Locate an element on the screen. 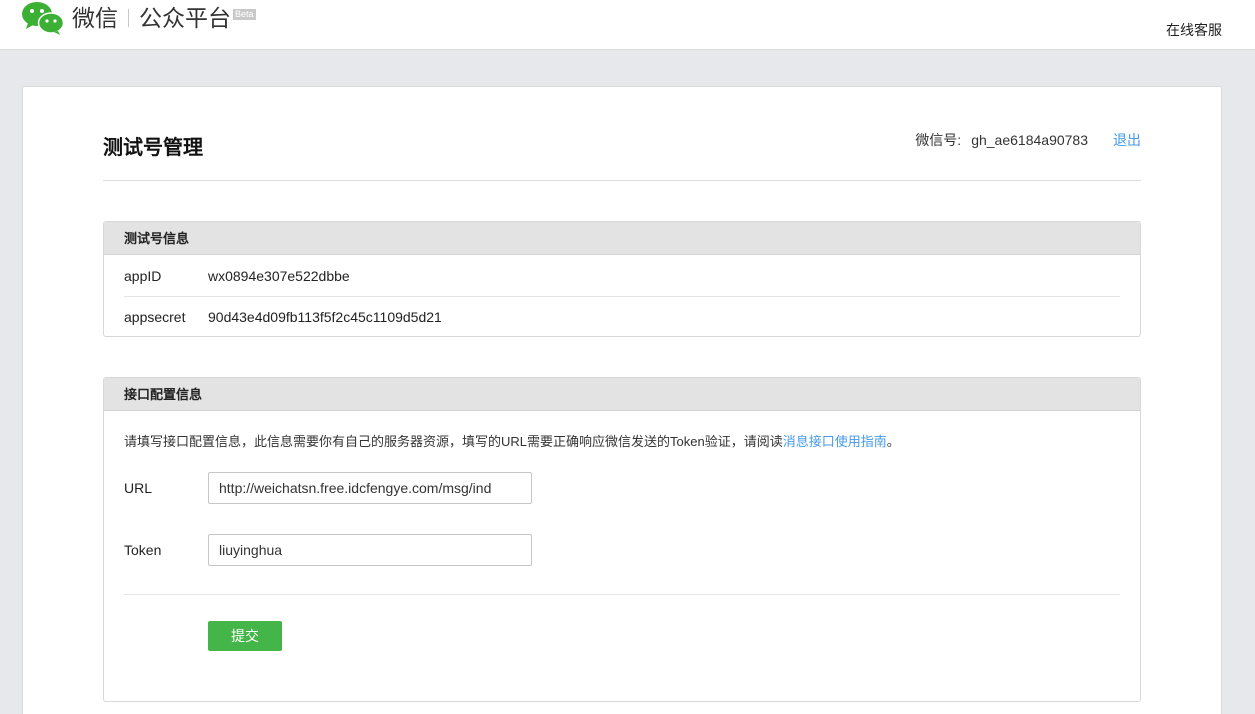 This screenshot has height=714, width=1255. title-divider is located at coordinates (622, 180).